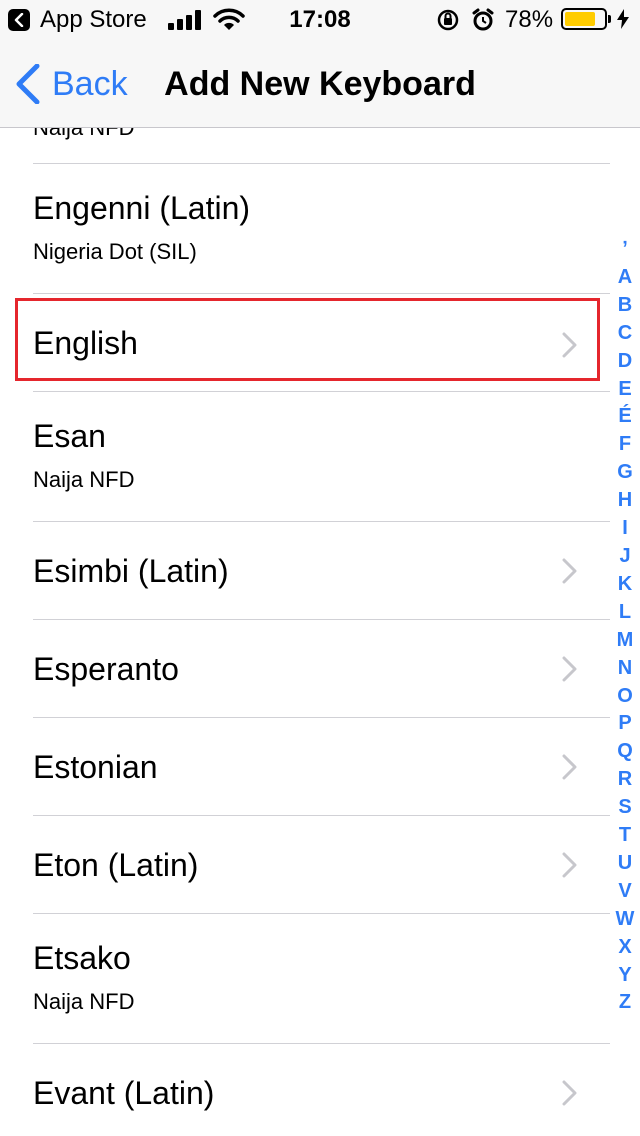 This screenshot has height=1136, width=640. I want to click on index-letter: D, so click(625, 362).